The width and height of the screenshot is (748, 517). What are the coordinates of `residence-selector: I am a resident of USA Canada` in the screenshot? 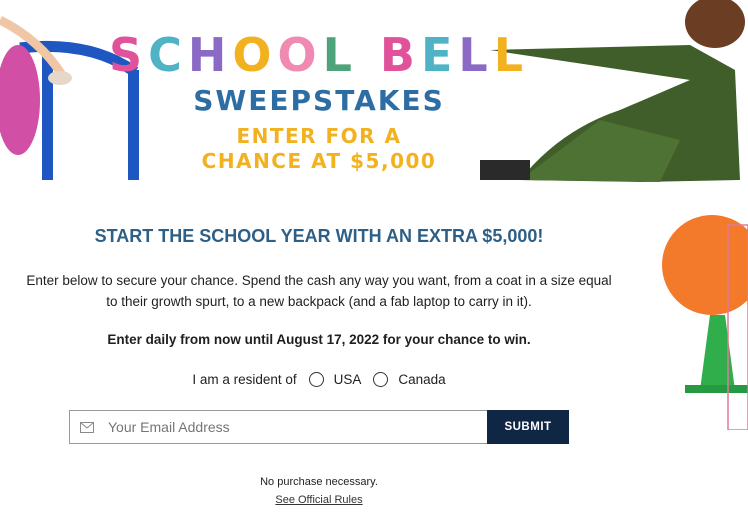 It's located at (319, 379).